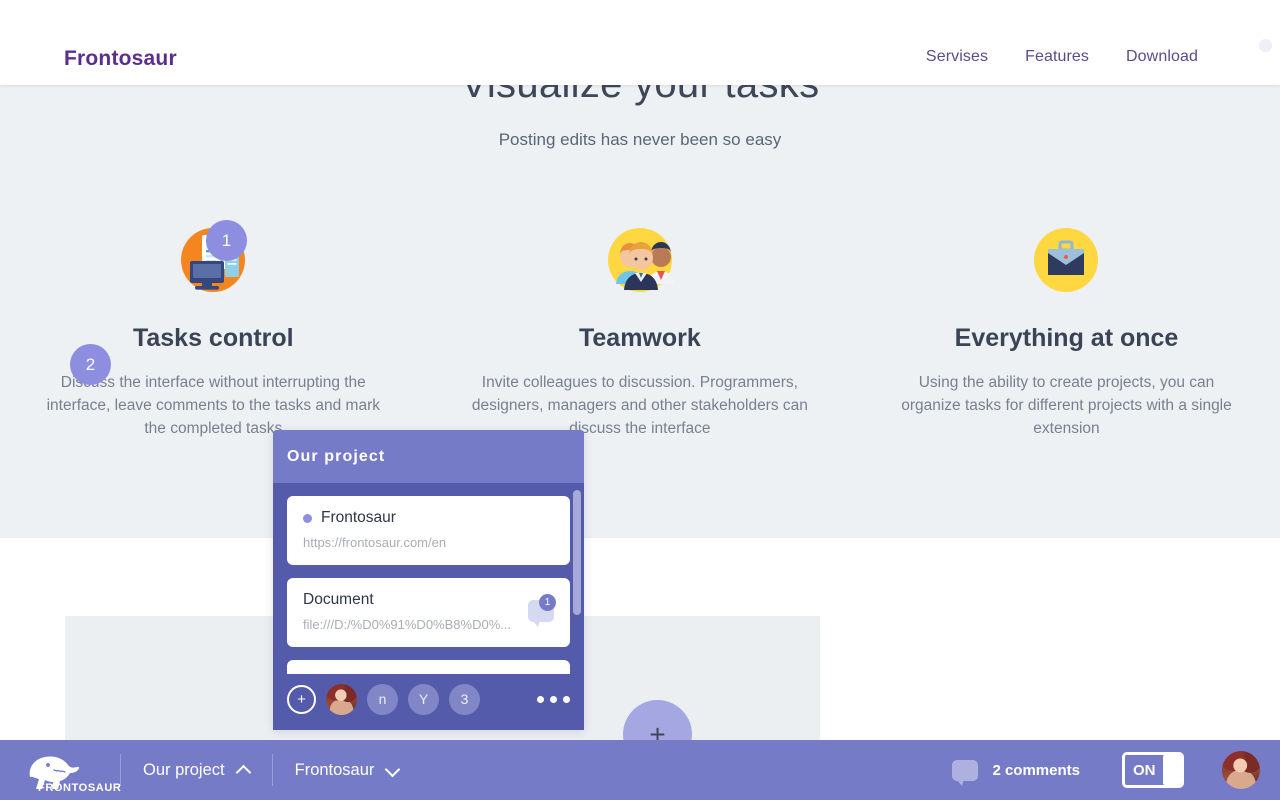 The height and width of the screenshot is (800, 1280). Describe the element at coordinates (226, 240) in the screenshot. I see `annotation-badge-1: 1` at that location.